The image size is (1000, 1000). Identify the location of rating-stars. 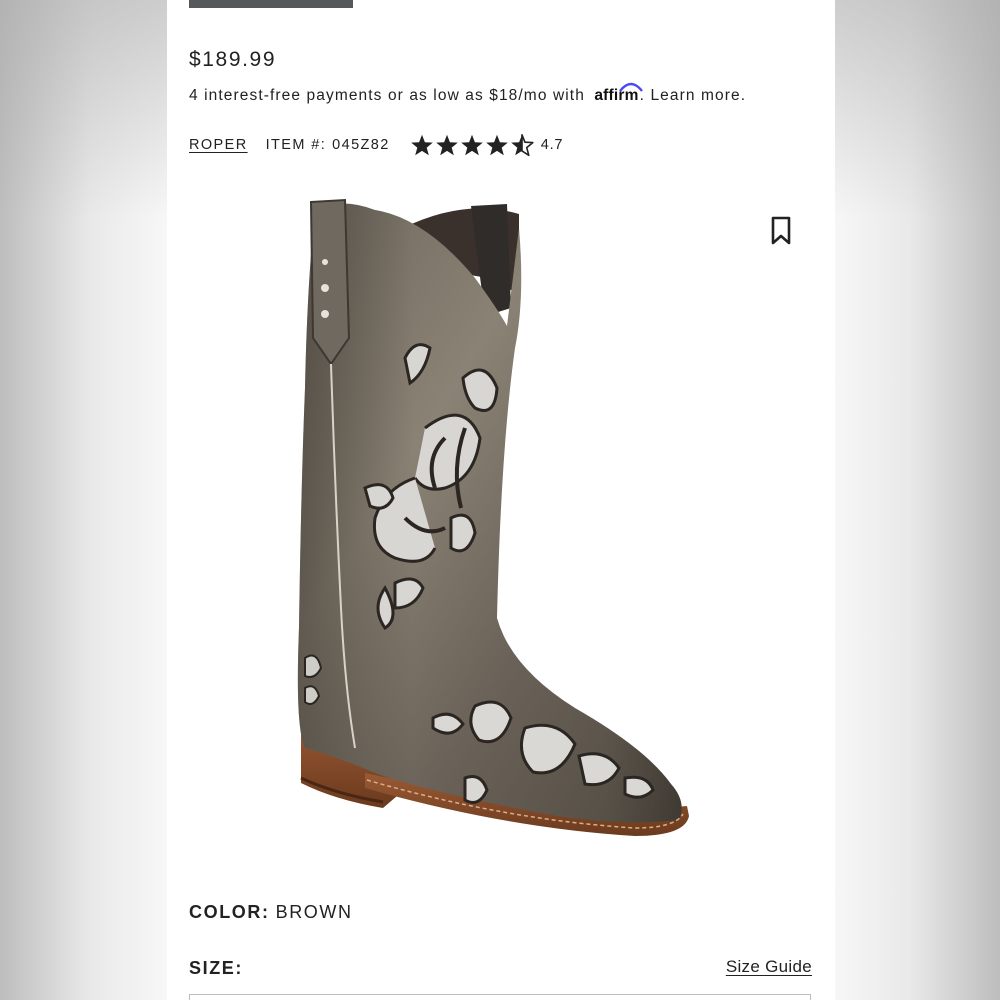
(472, 145).